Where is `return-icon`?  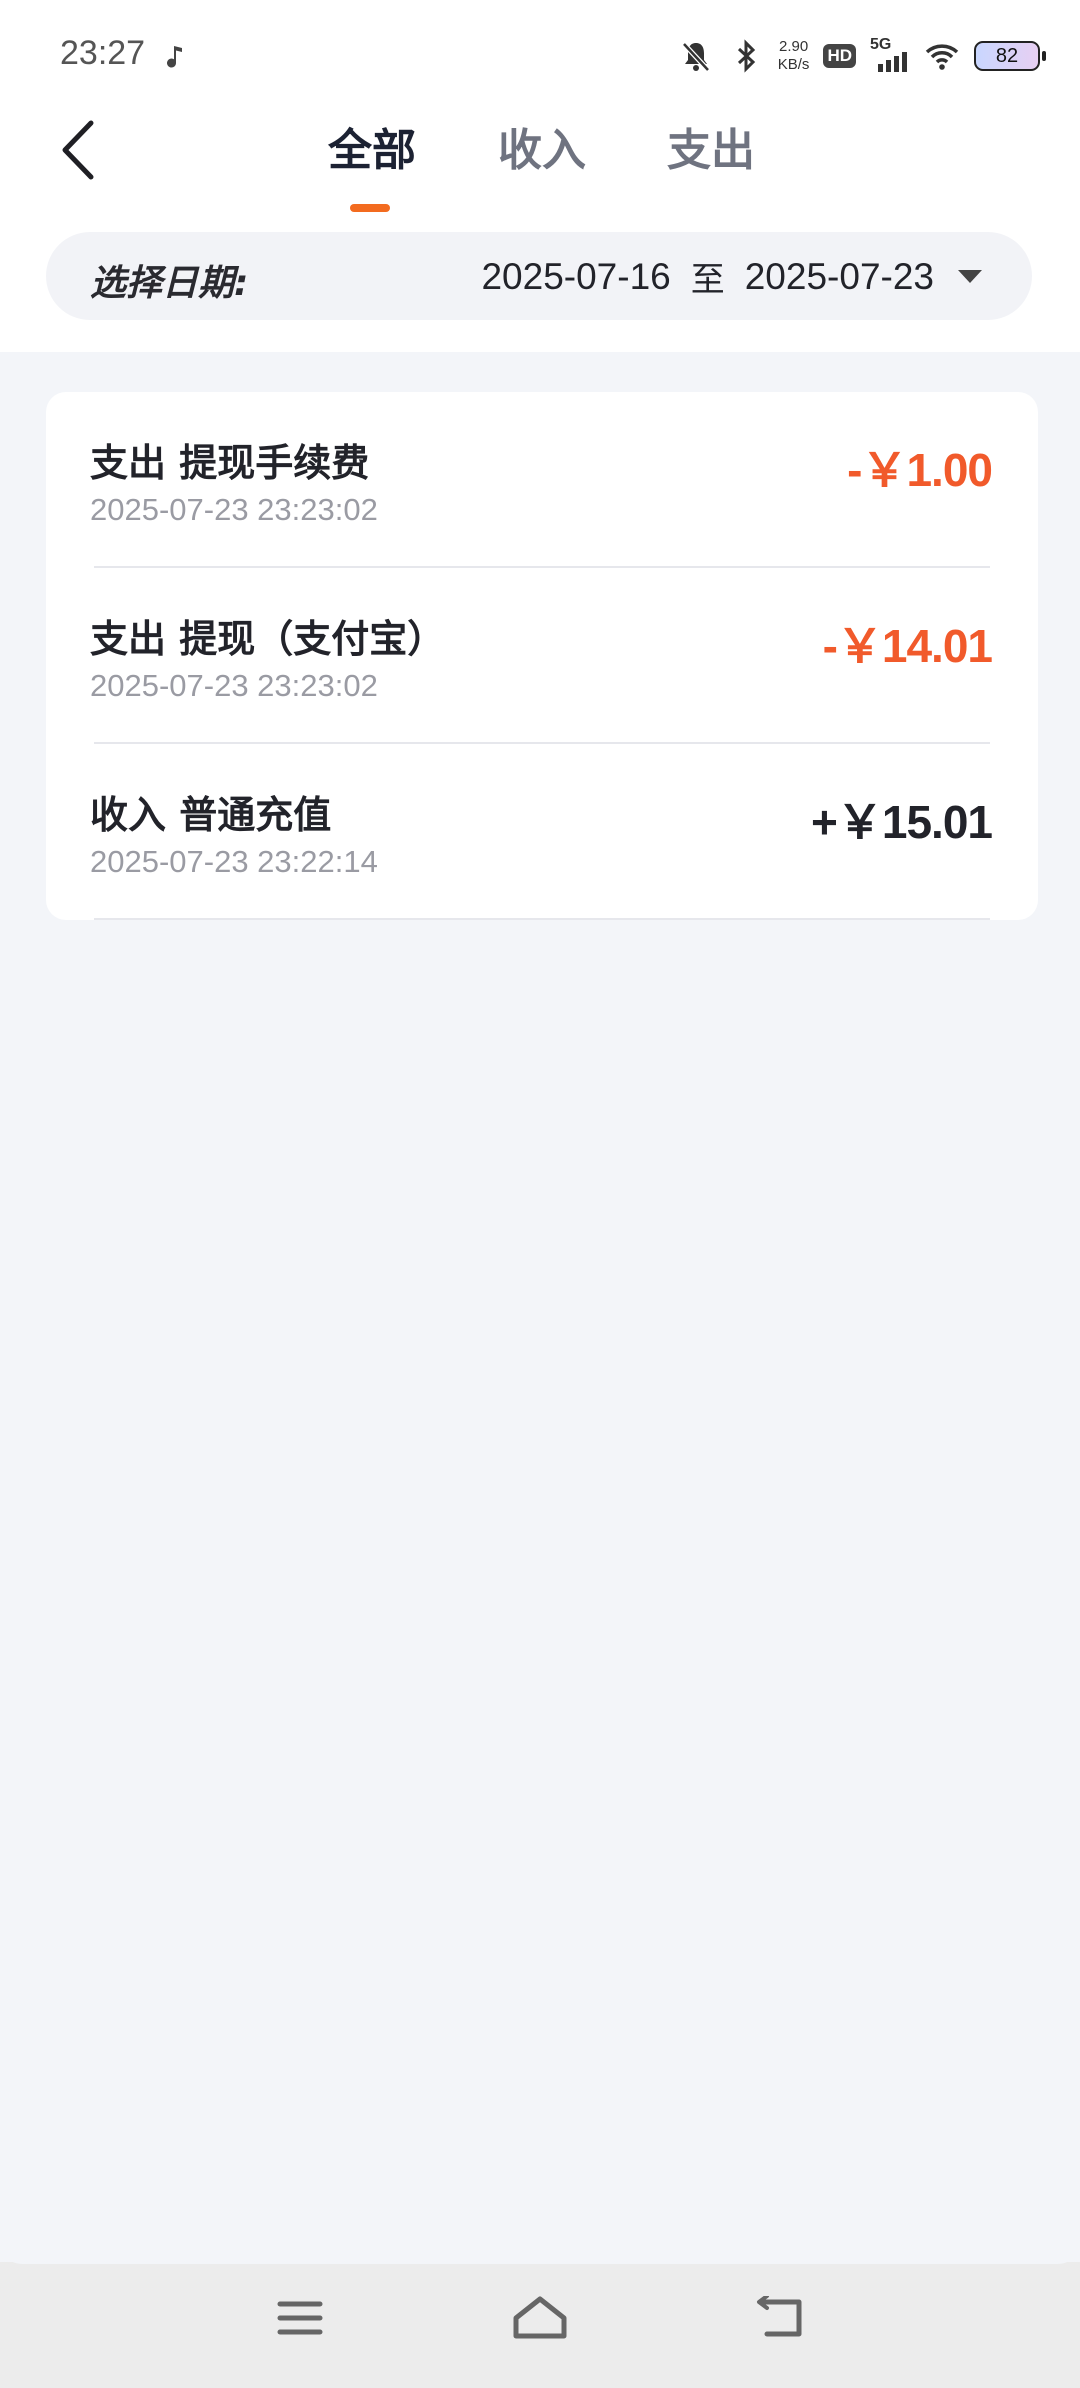 return-icon is located at coordinates (779, 2316).